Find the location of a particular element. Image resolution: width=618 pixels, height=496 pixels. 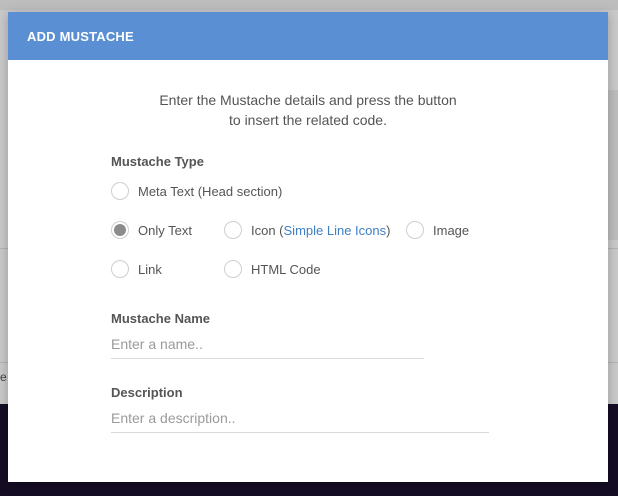

radio-only-text: Only Text is located at coordinates (151, 230).